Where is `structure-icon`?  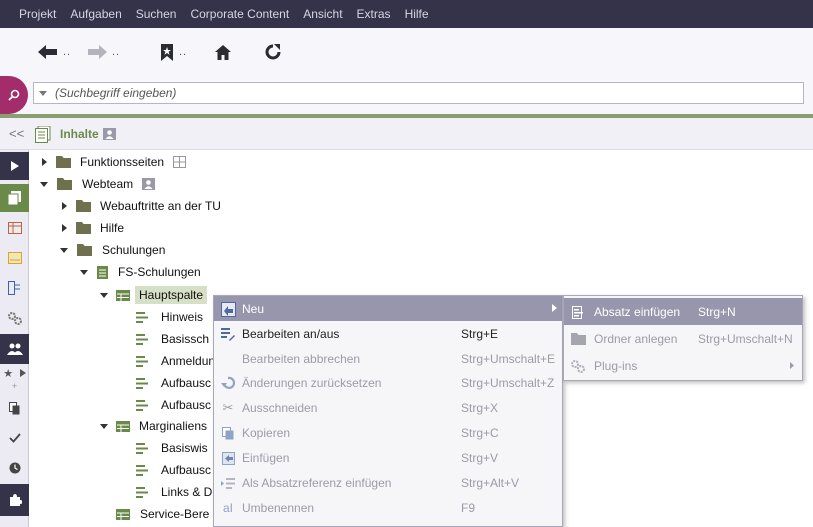
structure-icon is located at coordinates (14, 288).